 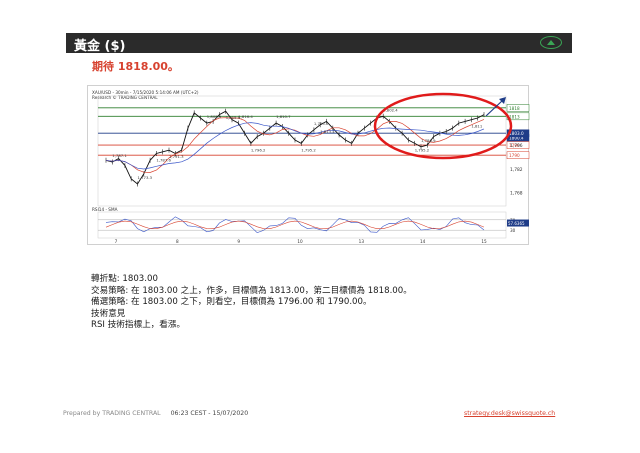 What do you see at coordinates (238, 241) in the screenshot?
I see `x-tick-label: 9` at bounding box center [238, 241].